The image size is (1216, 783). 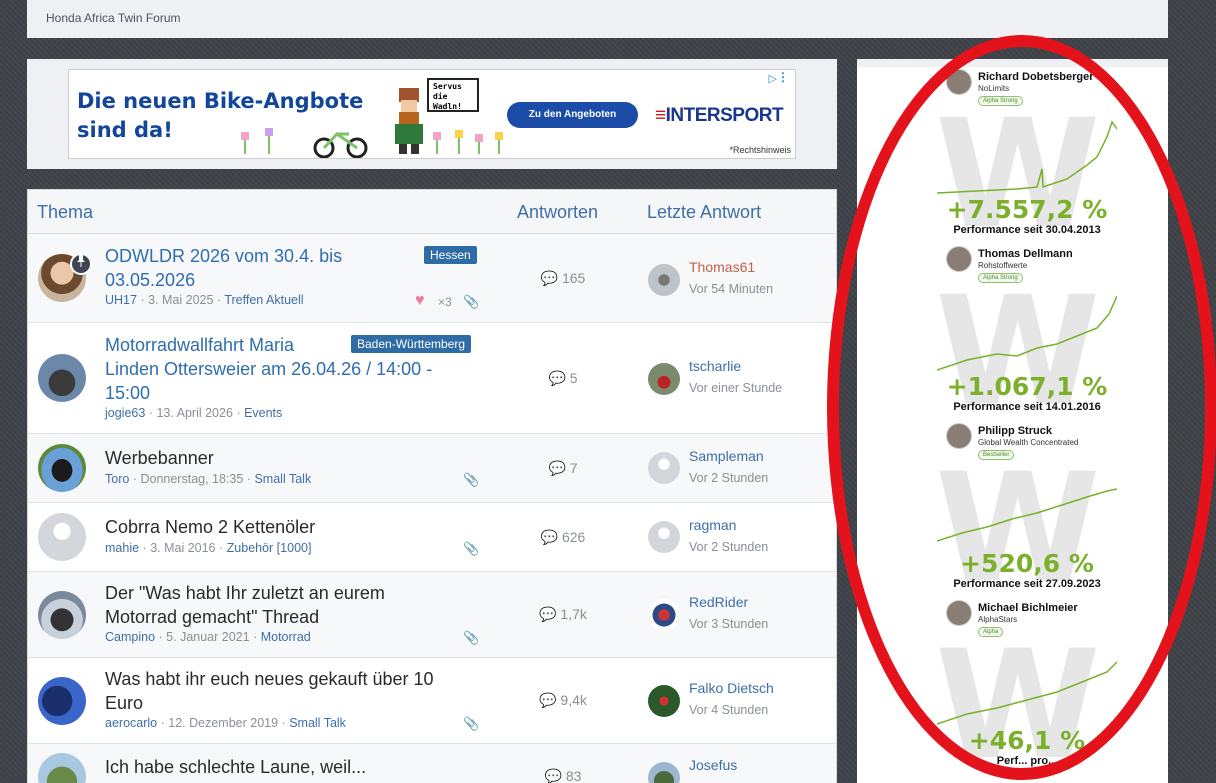 I want to click on thread-title-line: Euro, so click(x=269, y=703).